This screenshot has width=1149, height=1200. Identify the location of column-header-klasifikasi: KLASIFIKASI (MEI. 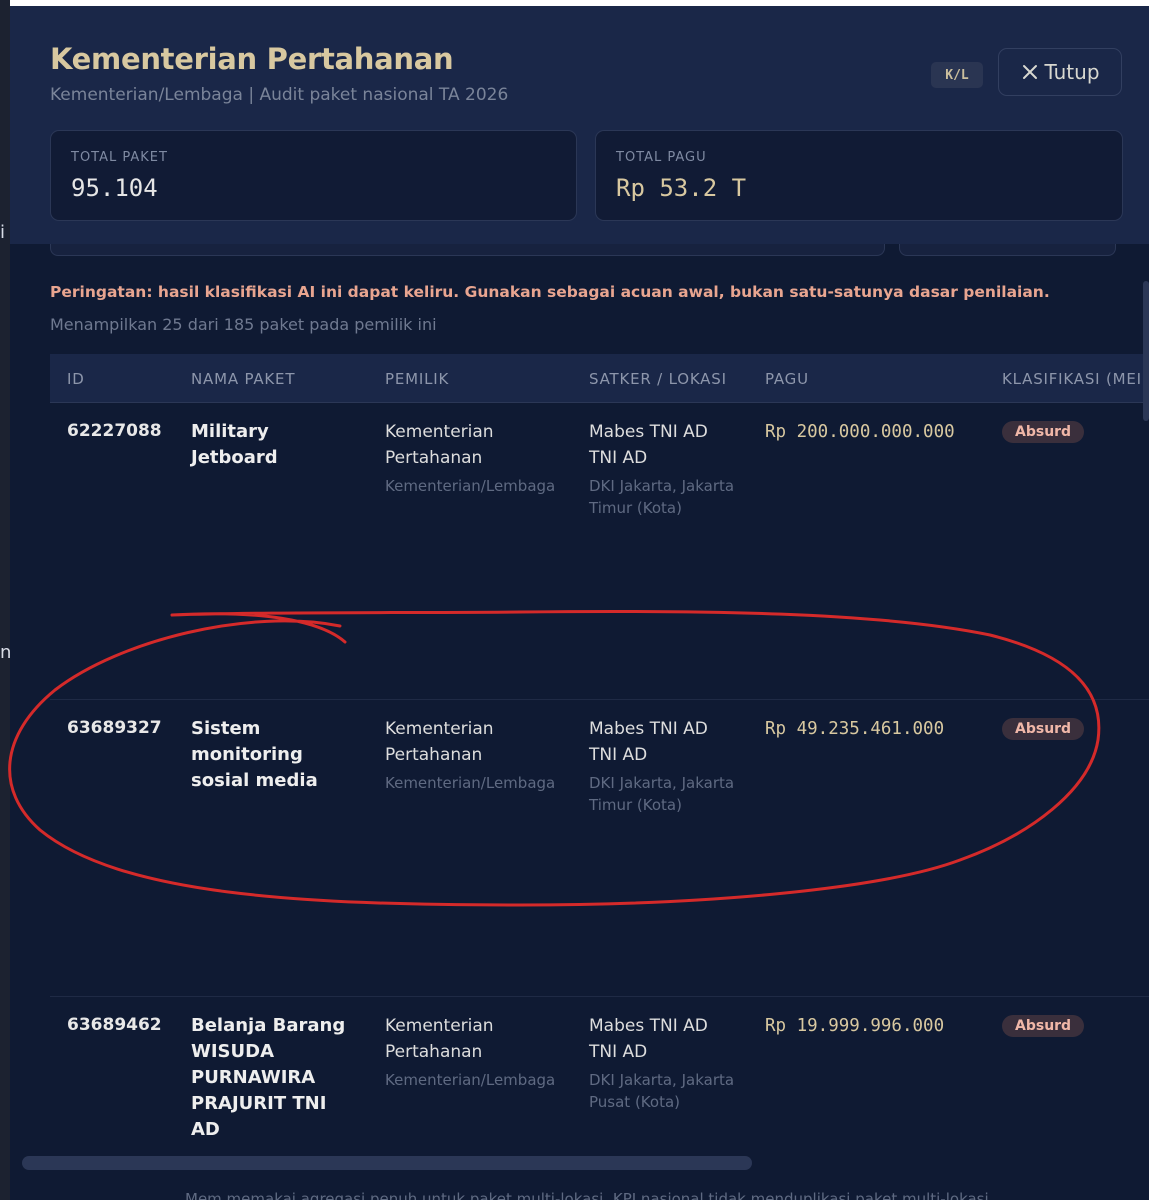
(1072, 379).